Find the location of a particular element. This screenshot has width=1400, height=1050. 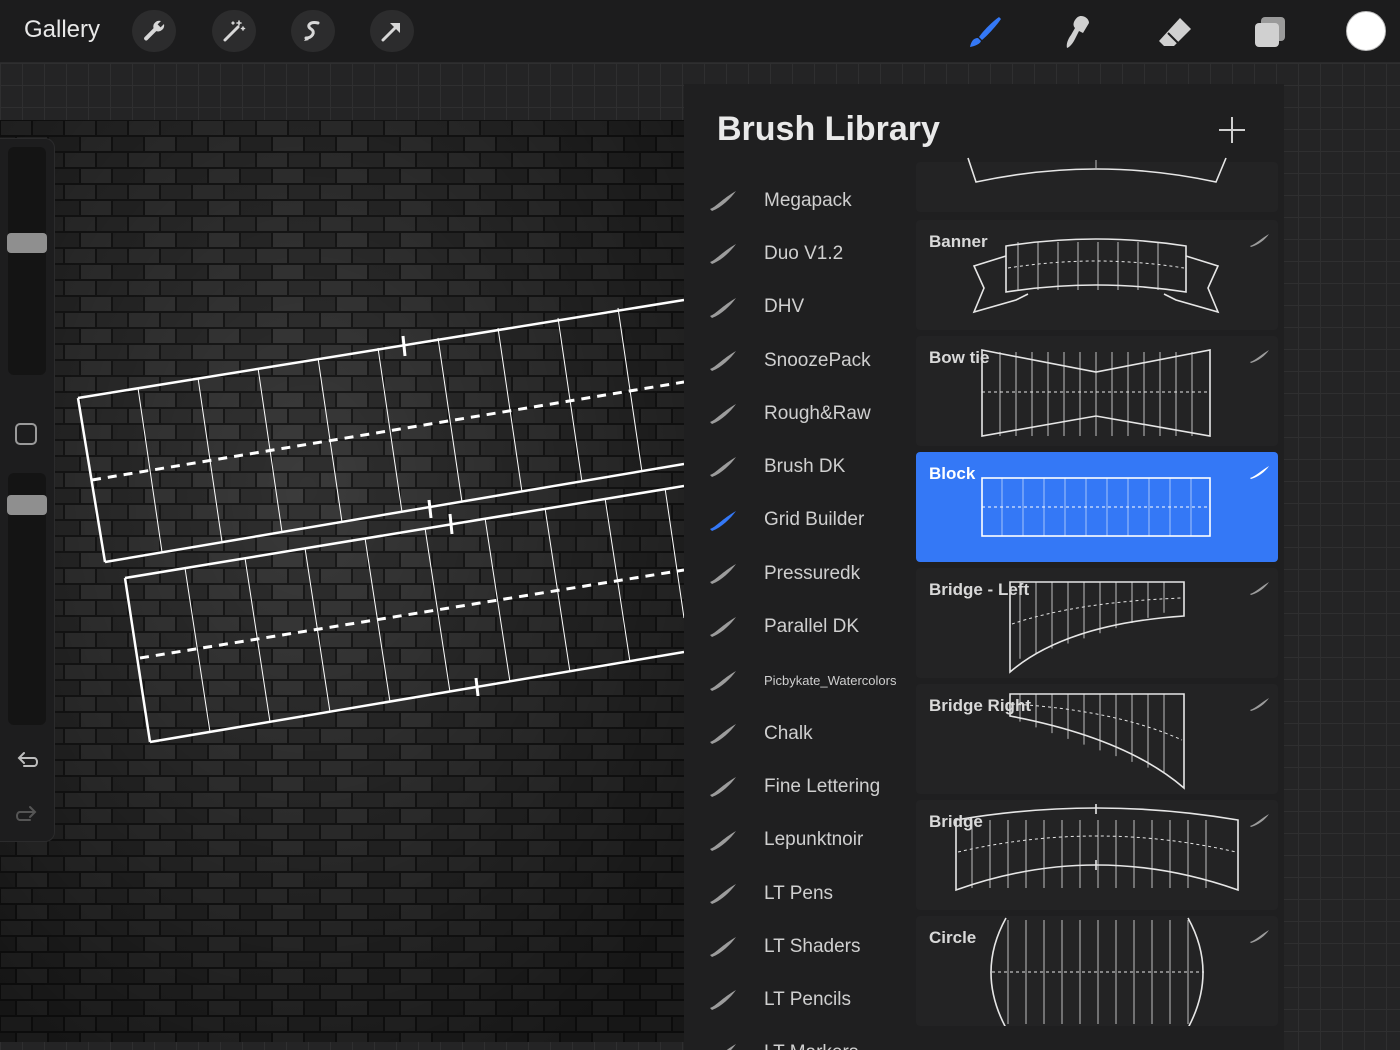

brush-cell: Banner is located at coordinates (1097, 275).